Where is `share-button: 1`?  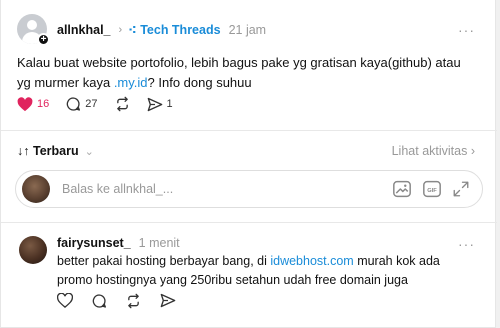
share-button: 1 is located at coordinates (160, 104).